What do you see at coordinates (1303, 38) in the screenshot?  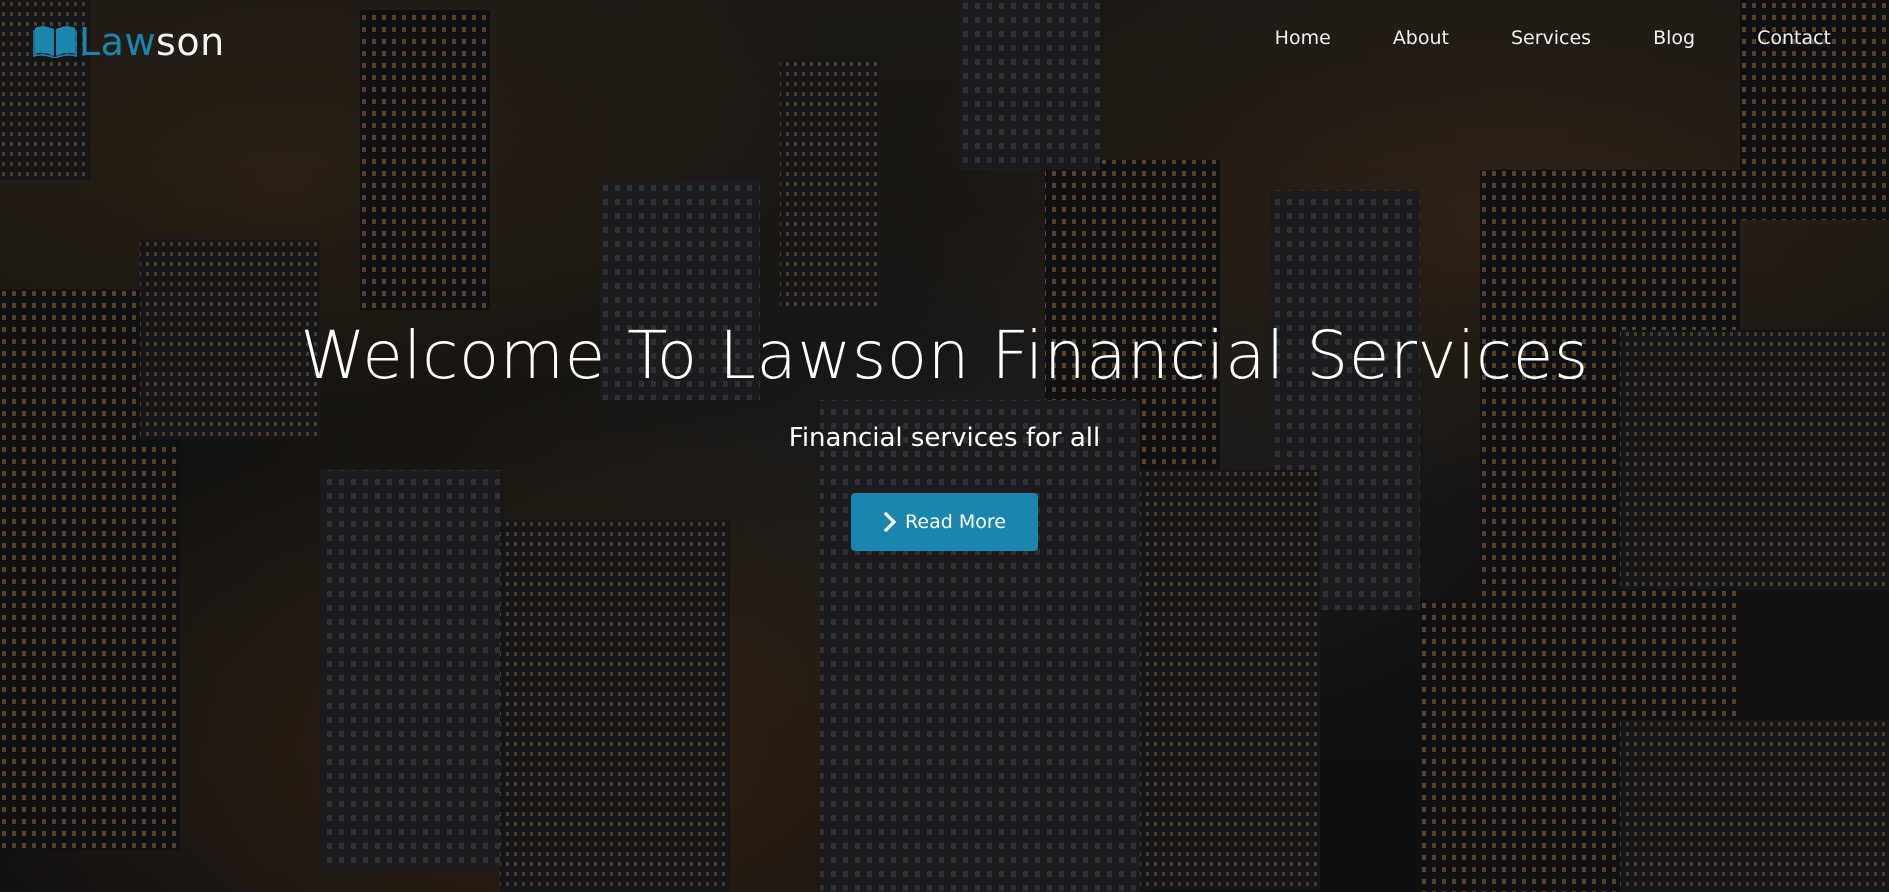 I see `nav-link-home: Home` at bounding box center [1303, 38].